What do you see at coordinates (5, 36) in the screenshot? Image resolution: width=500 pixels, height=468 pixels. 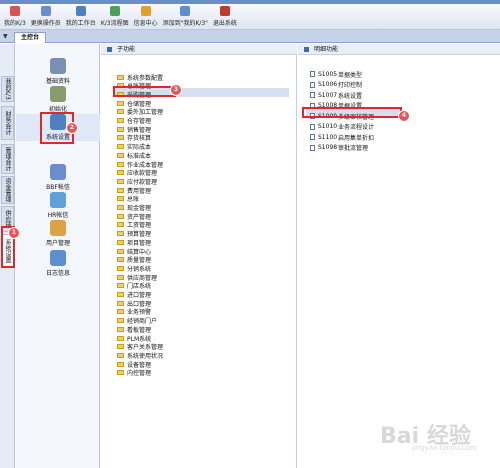 I see `tab-dropdown-icon: ▼` at bounding box center [5, 36].